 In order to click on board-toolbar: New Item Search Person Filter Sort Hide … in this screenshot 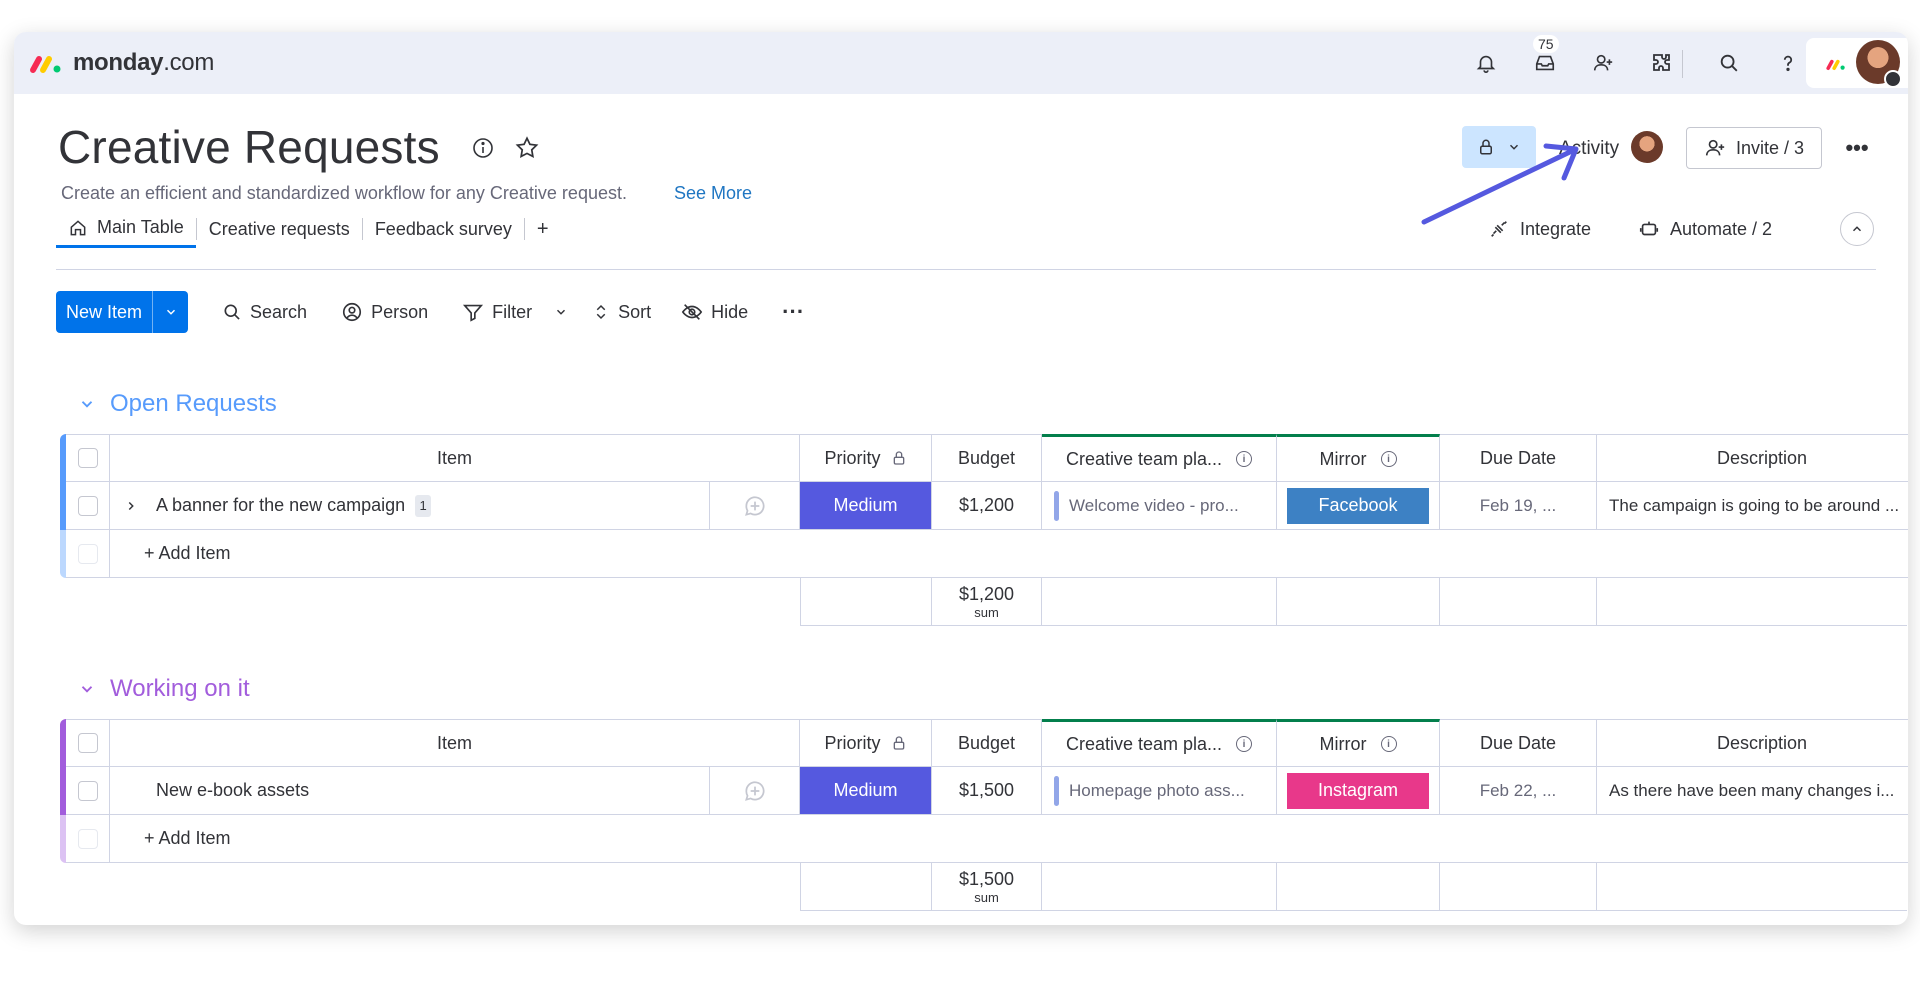, I will do `click(430, 312)`.